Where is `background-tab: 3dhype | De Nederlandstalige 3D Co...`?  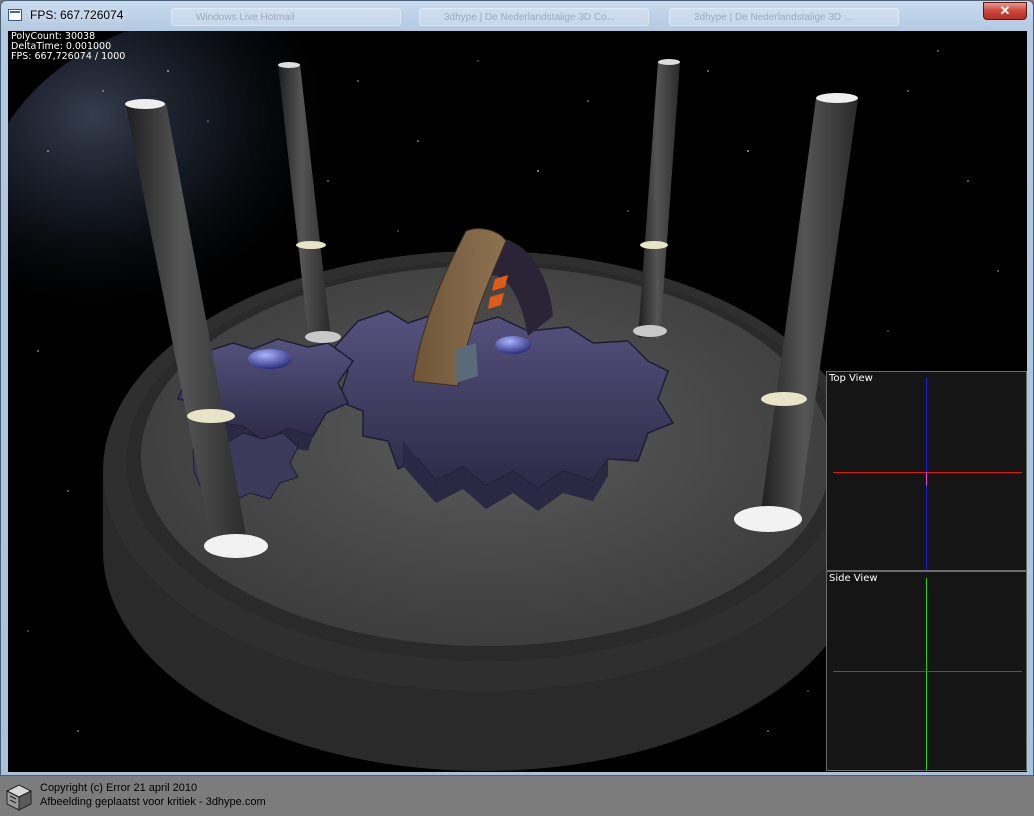
background-tab: 3dhype | De Nederlandstalige 3D Co... is located at coordinates (534, 17).